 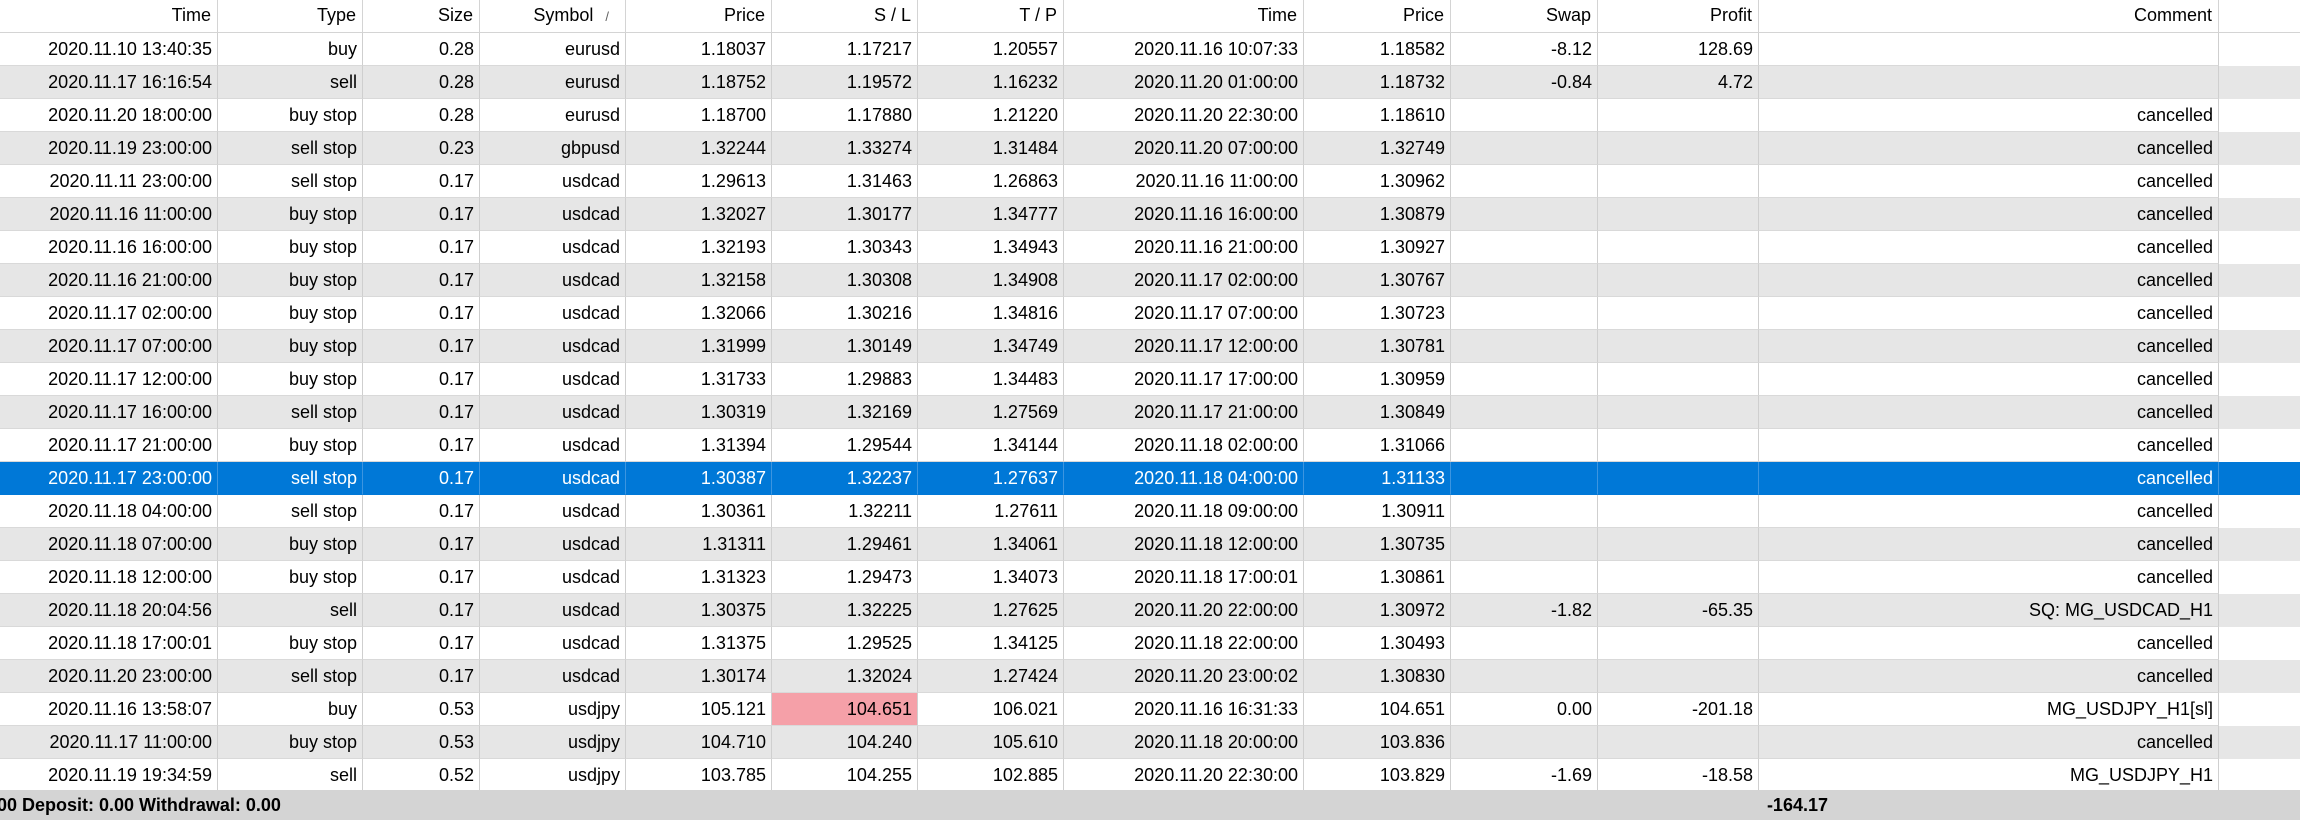 I want to click on cell-swap: -1.82, so click(x=1524, y=610).